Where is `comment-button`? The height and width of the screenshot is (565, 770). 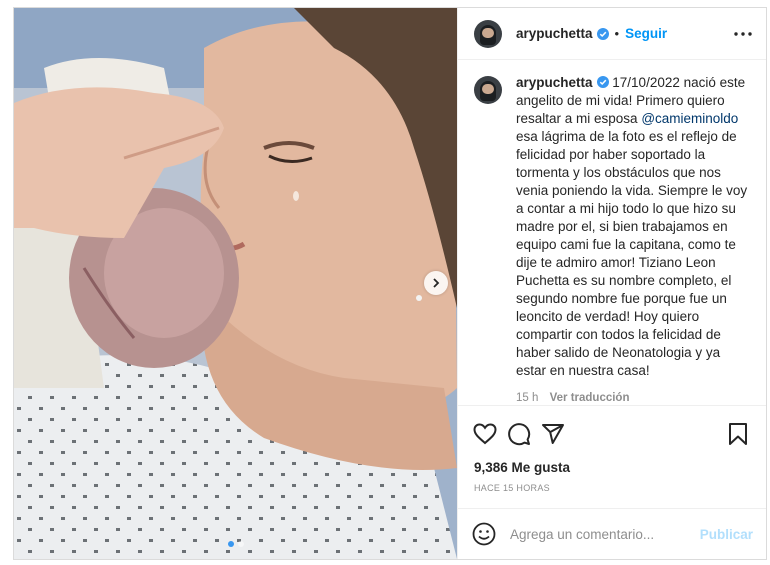
comment-button is located at coordinates (519, 434).